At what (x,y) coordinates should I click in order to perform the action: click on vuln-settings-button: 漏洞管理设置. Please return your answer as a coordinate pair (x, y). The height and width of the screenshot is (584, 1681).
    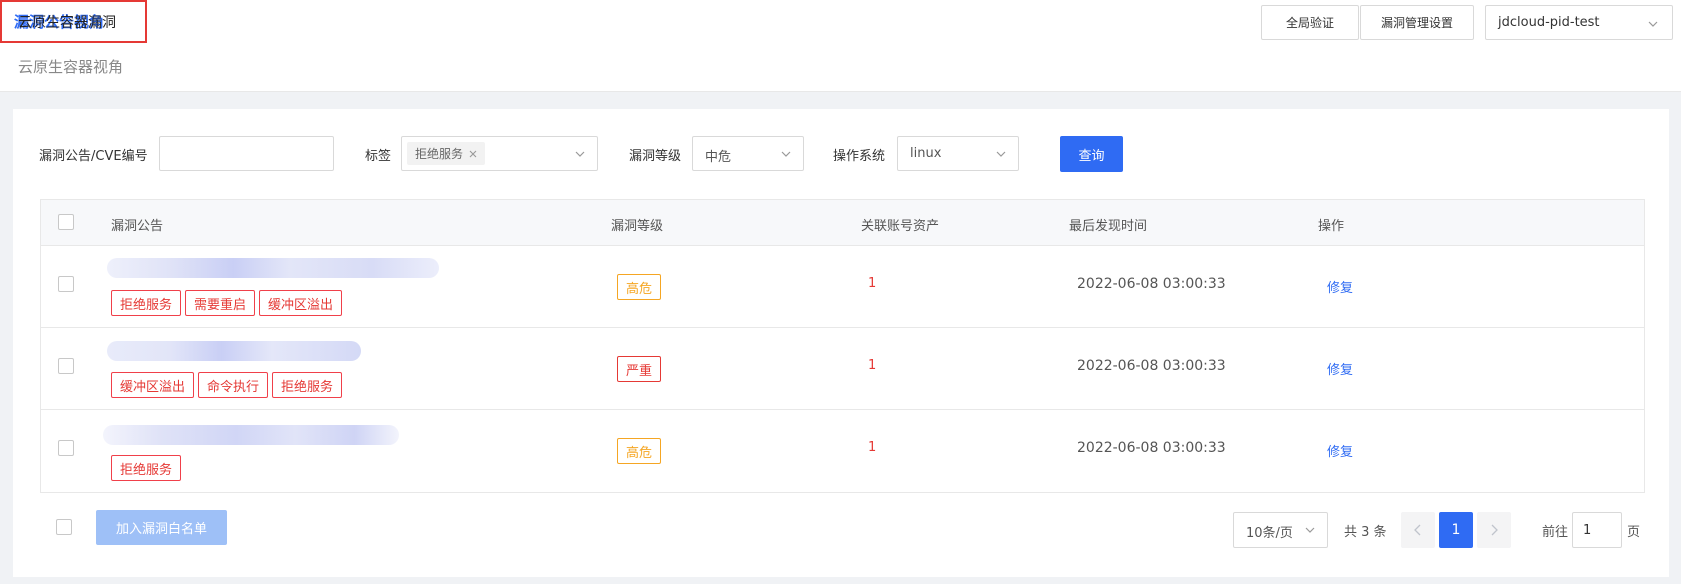
    Looking at the image, I should click on (1417, 22).